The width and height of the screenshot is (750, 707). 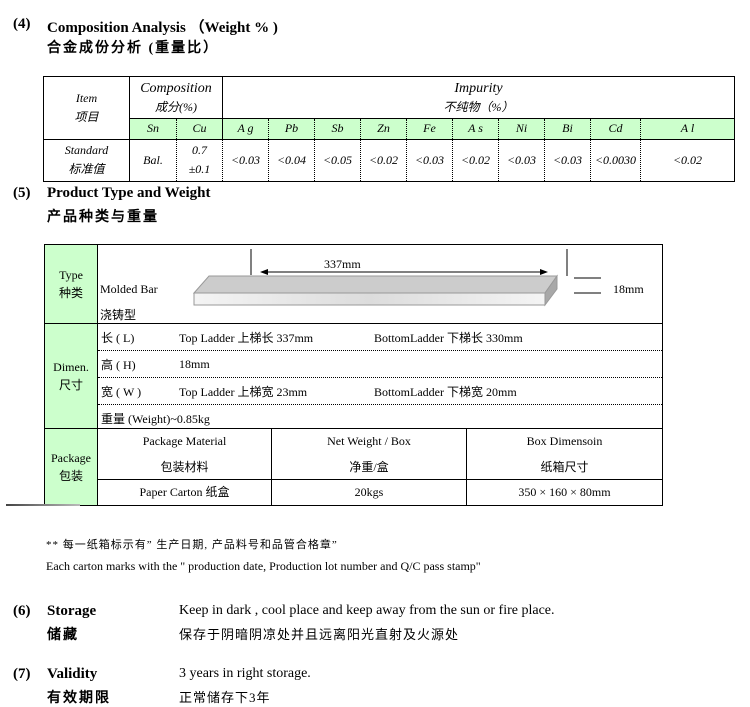 I want to click on section-5-title: Product Type and Weight, so click(x=129, y=193).